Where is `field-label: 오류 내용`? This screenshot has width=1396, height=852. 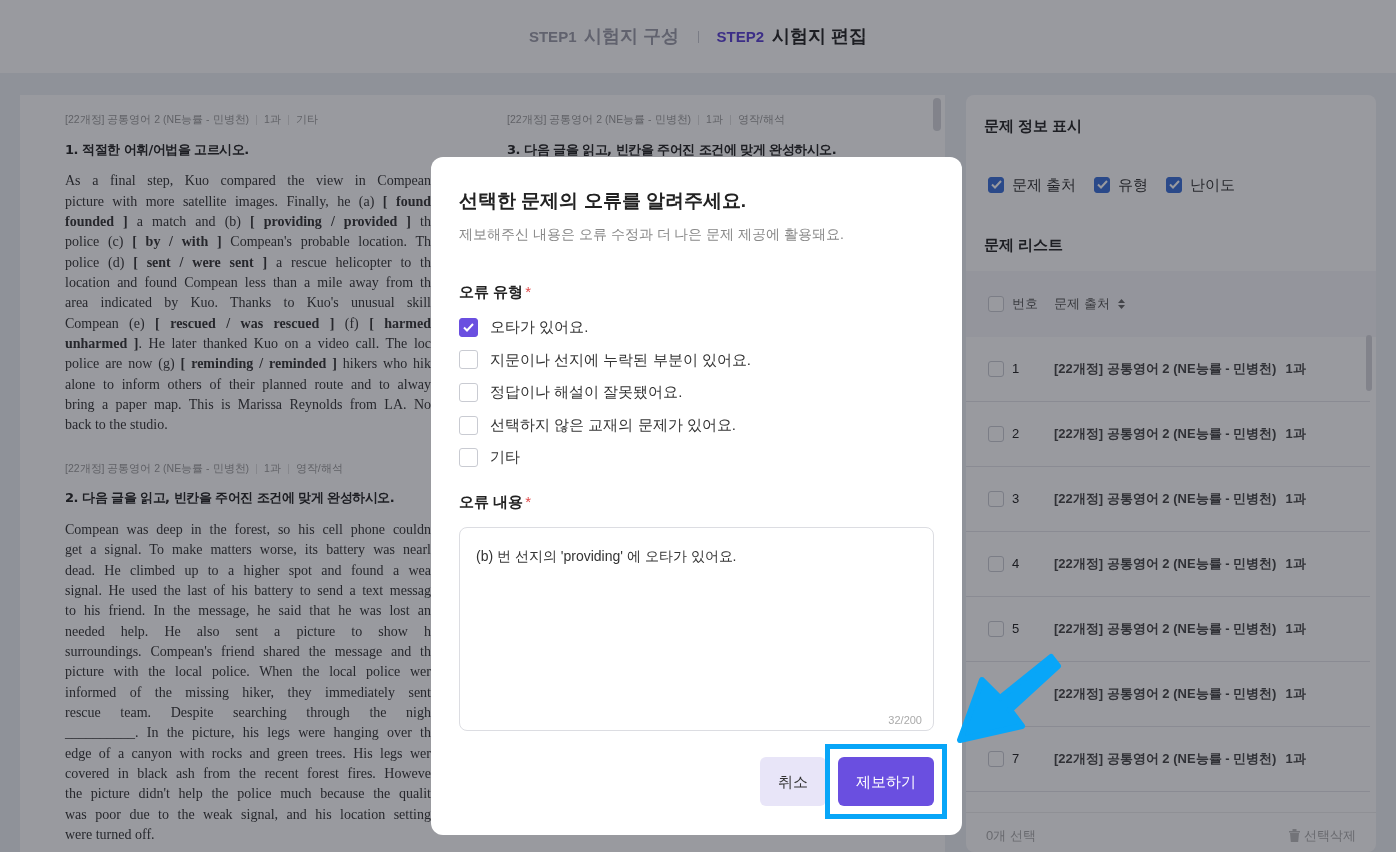
field-label: 오류 내용 is located at coordinates (491, 501).